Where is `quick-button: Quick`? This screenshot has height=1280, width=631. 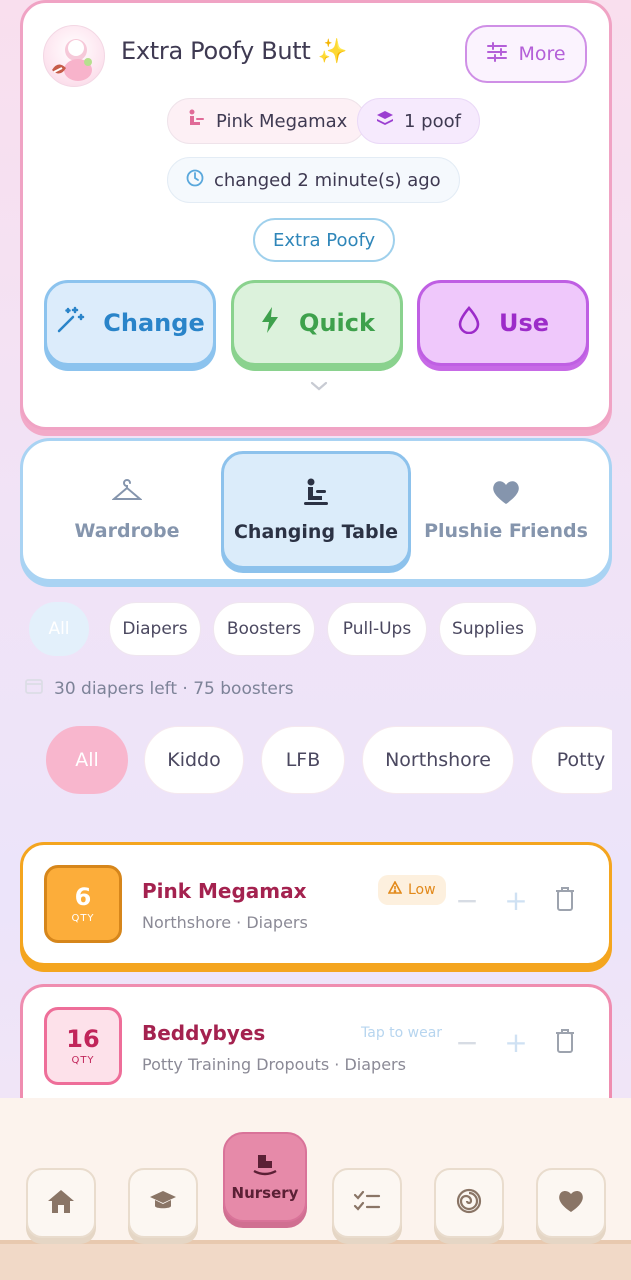 quick-button: Quick is located at coordinates (317, 323).